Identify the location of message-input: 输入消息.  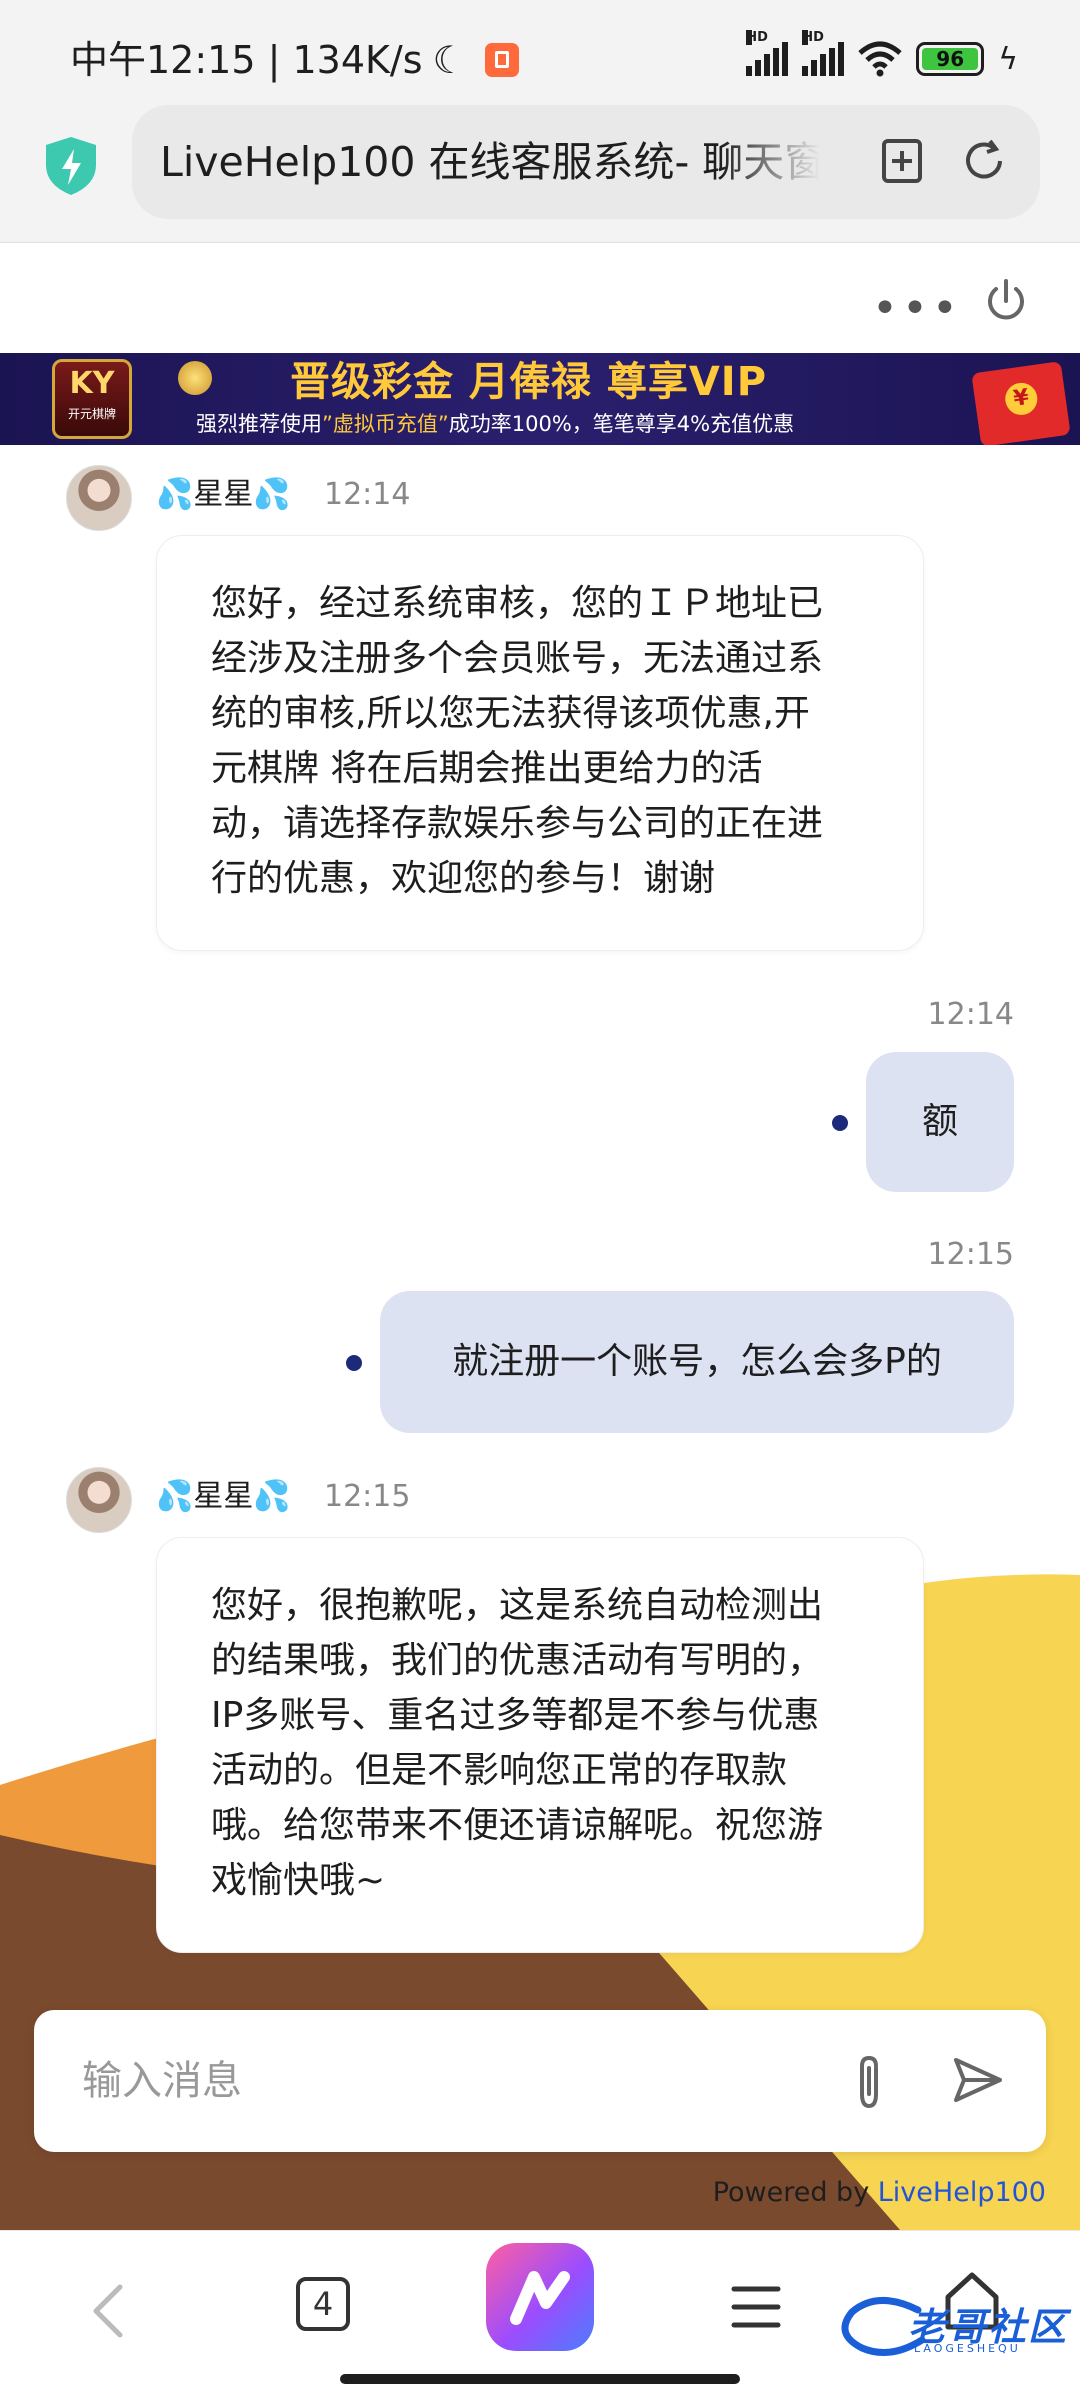
(462, 2081).